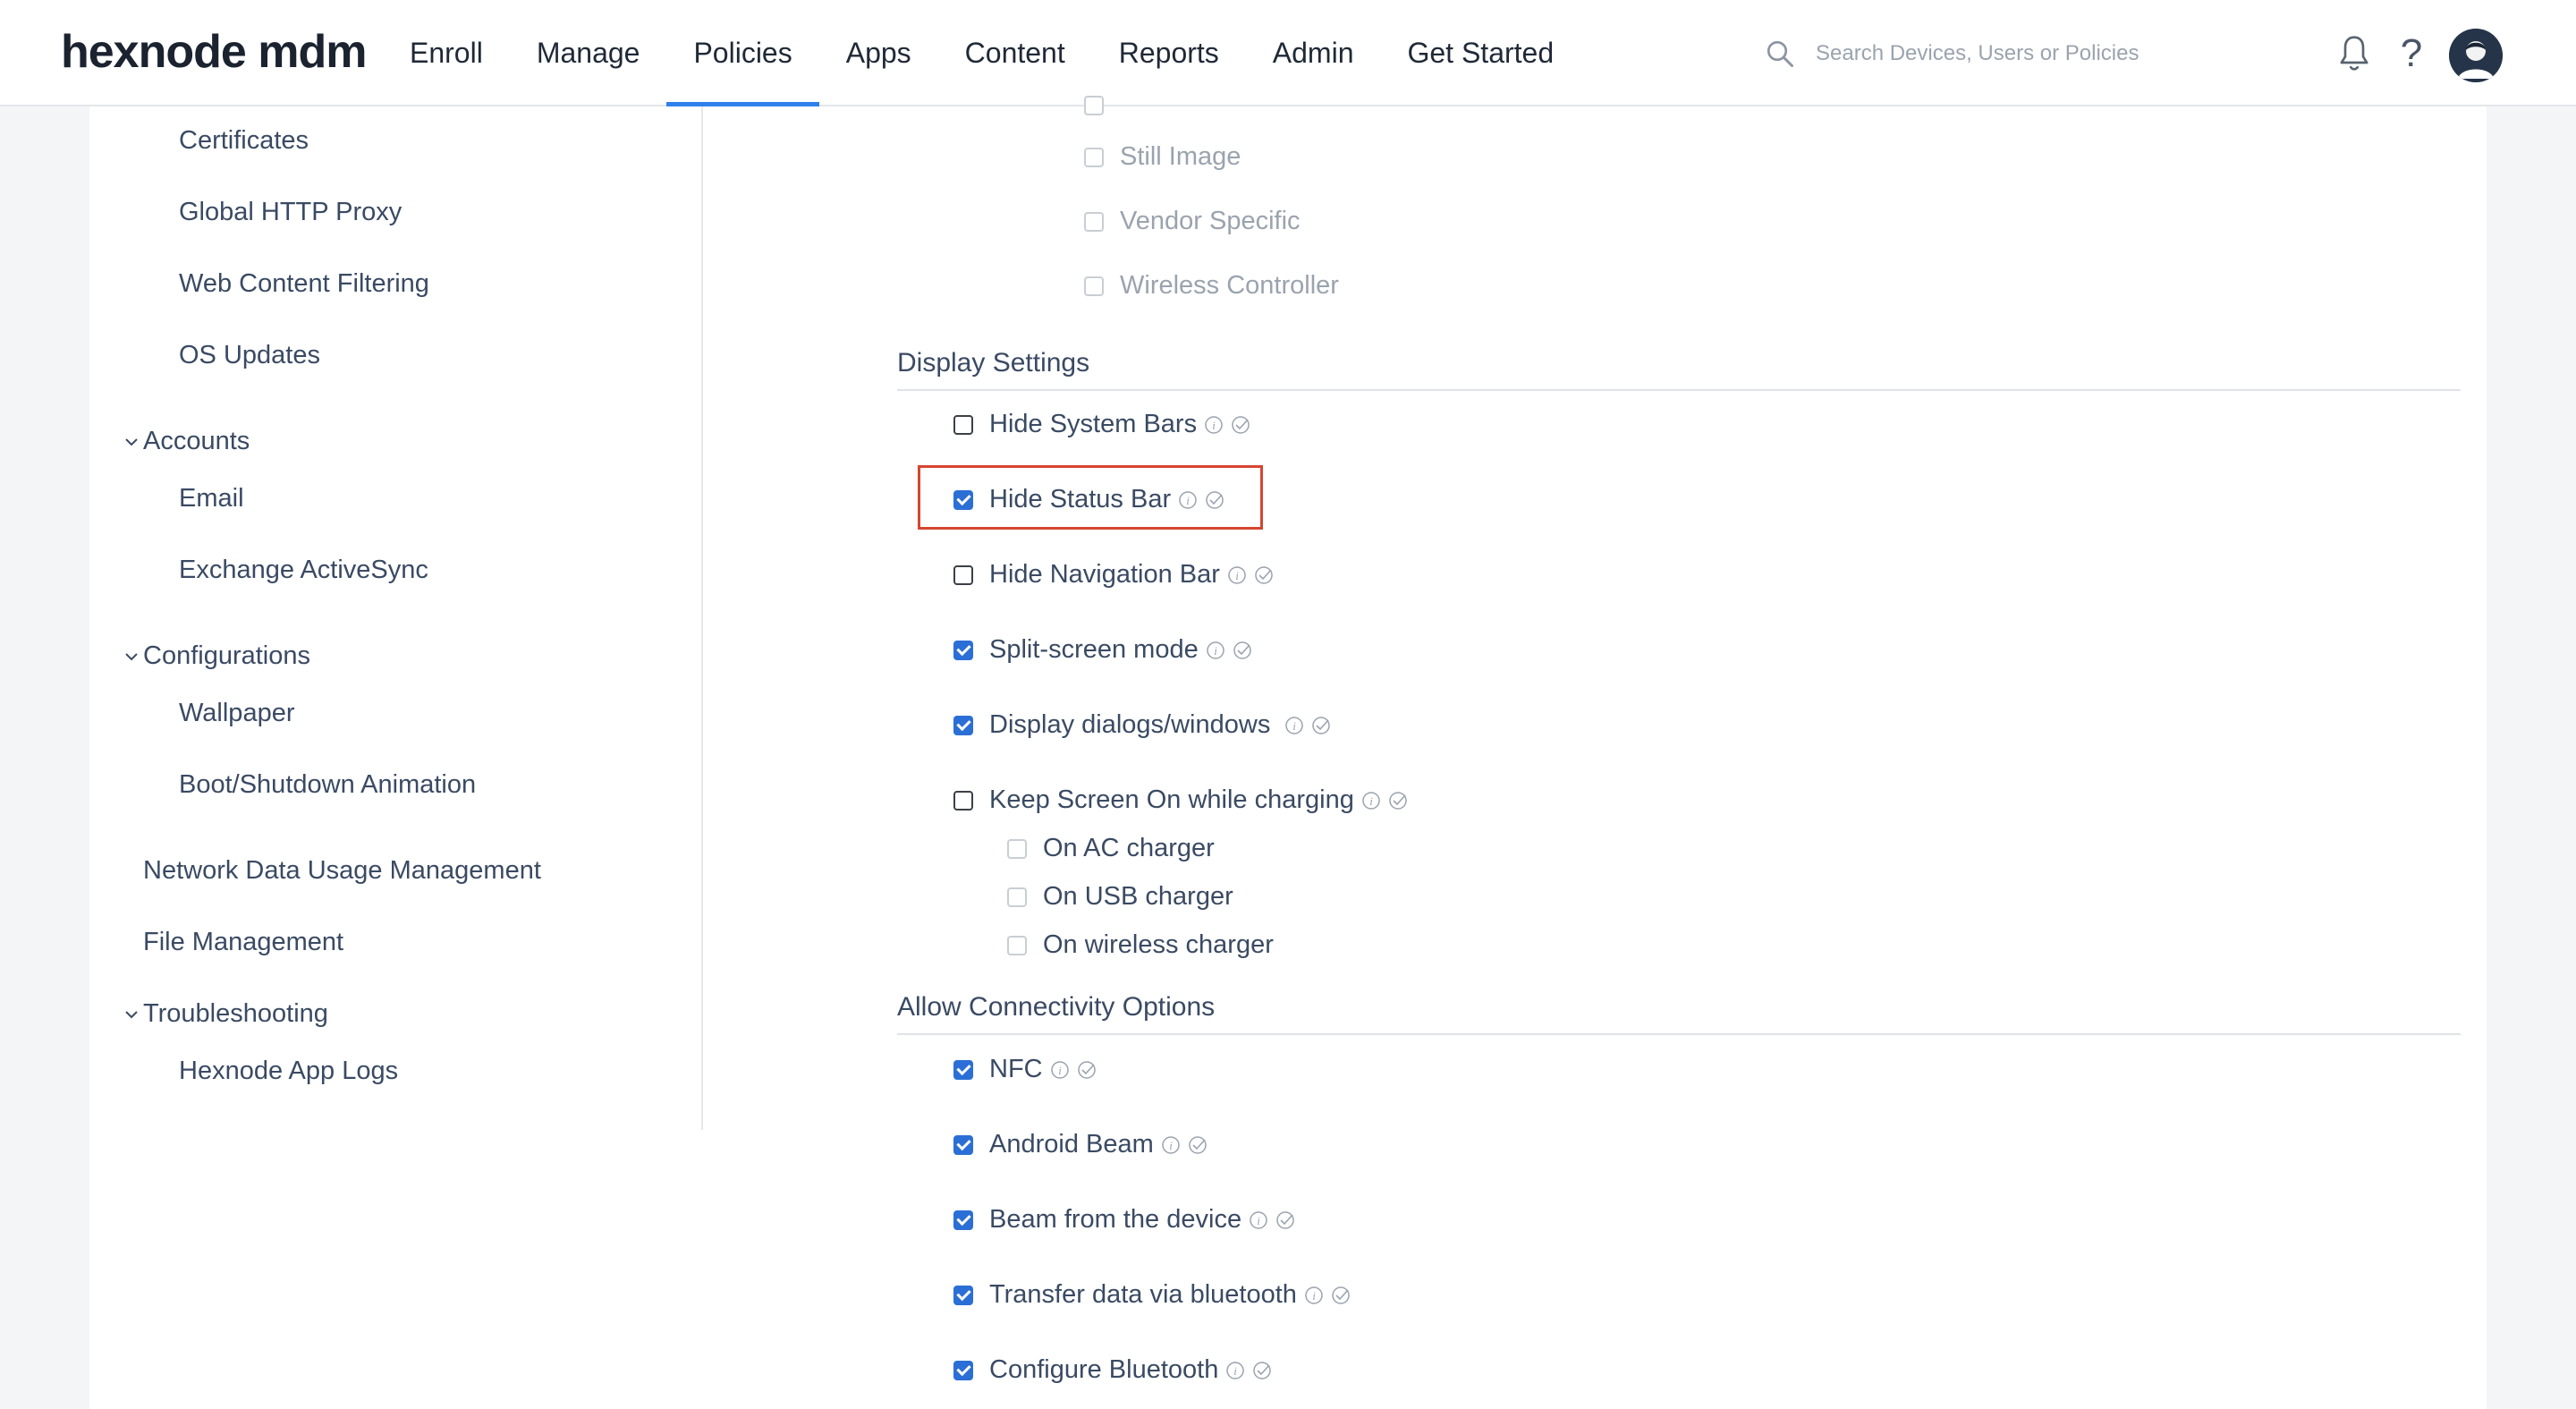 This screenshot has height=1409, width=2576. Describe the element at coordinates (131, 442) in the screenshot. I see `chevron-down-icon` at that location.